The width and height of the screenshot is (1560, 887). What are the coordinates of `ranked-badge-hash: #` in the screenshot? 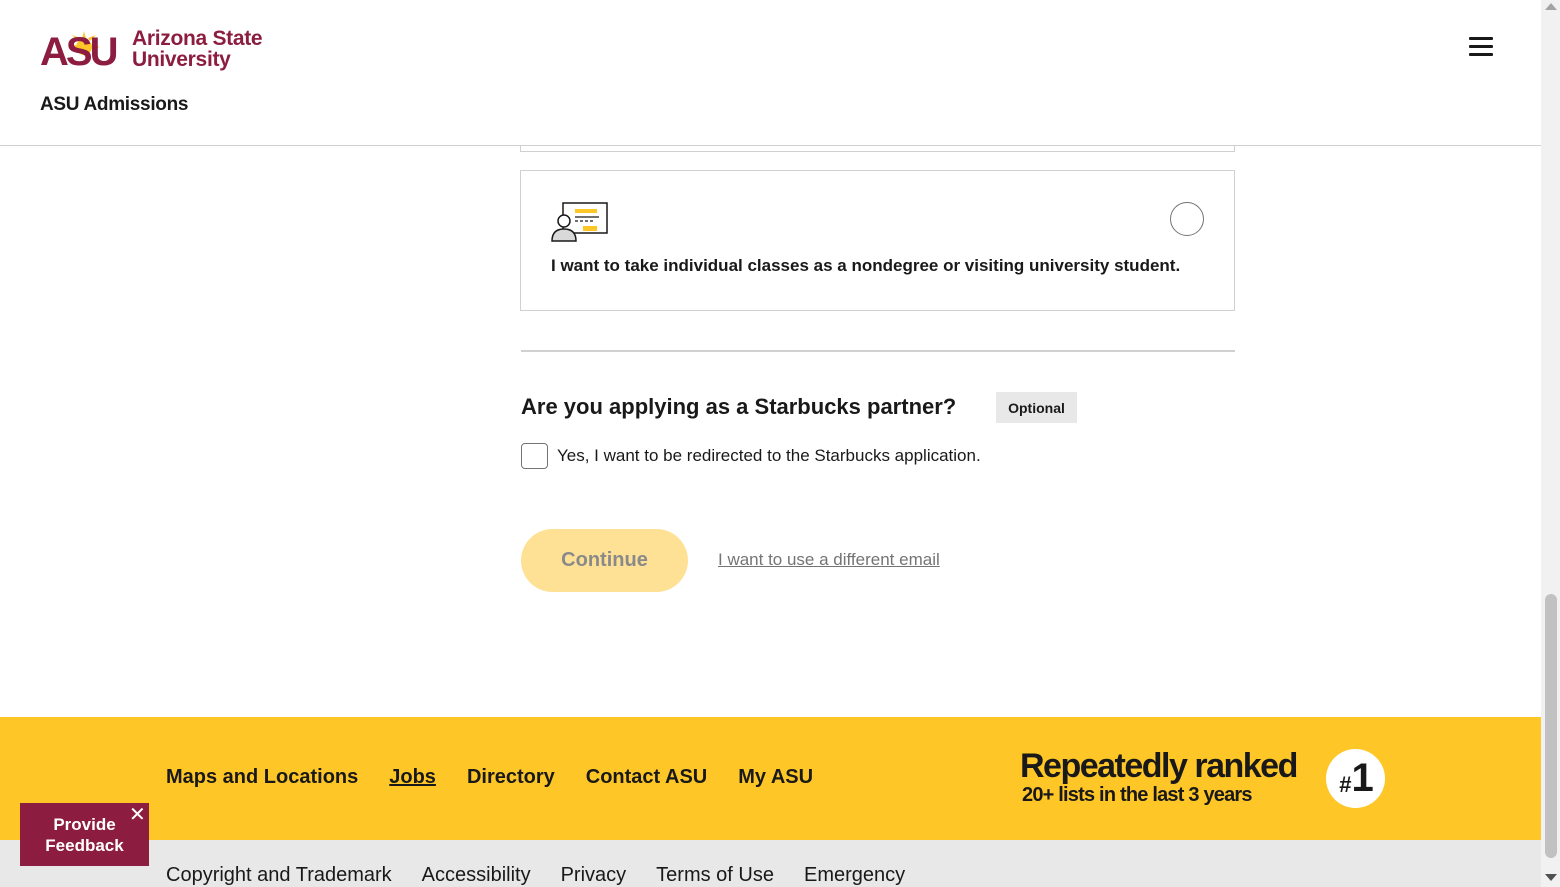 It's located at (1345, 784).